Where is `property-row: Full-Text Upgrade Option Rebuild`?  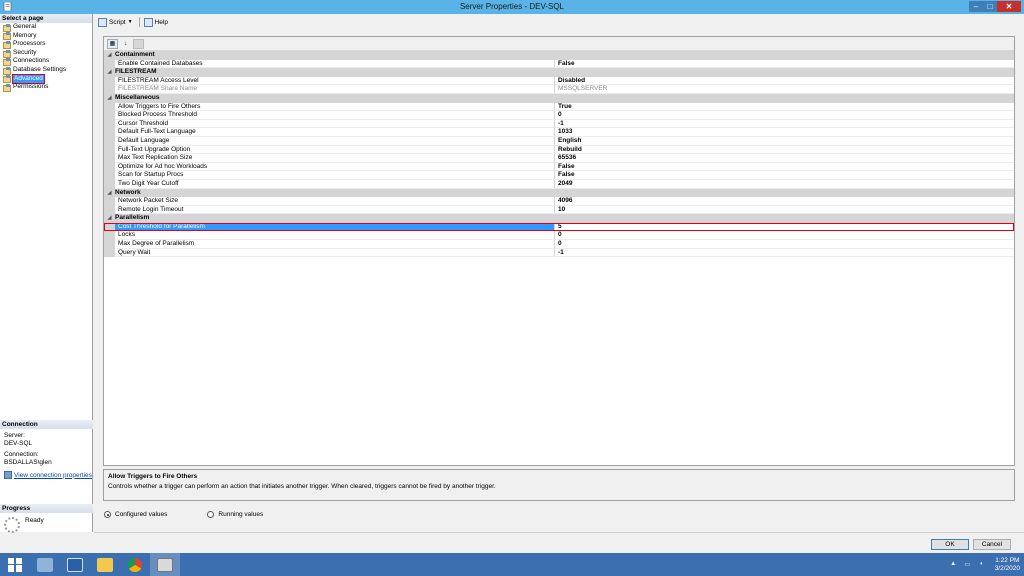
property-row: Full-Text Upgrade Option Rebuild is located at coordinates (559, 150).